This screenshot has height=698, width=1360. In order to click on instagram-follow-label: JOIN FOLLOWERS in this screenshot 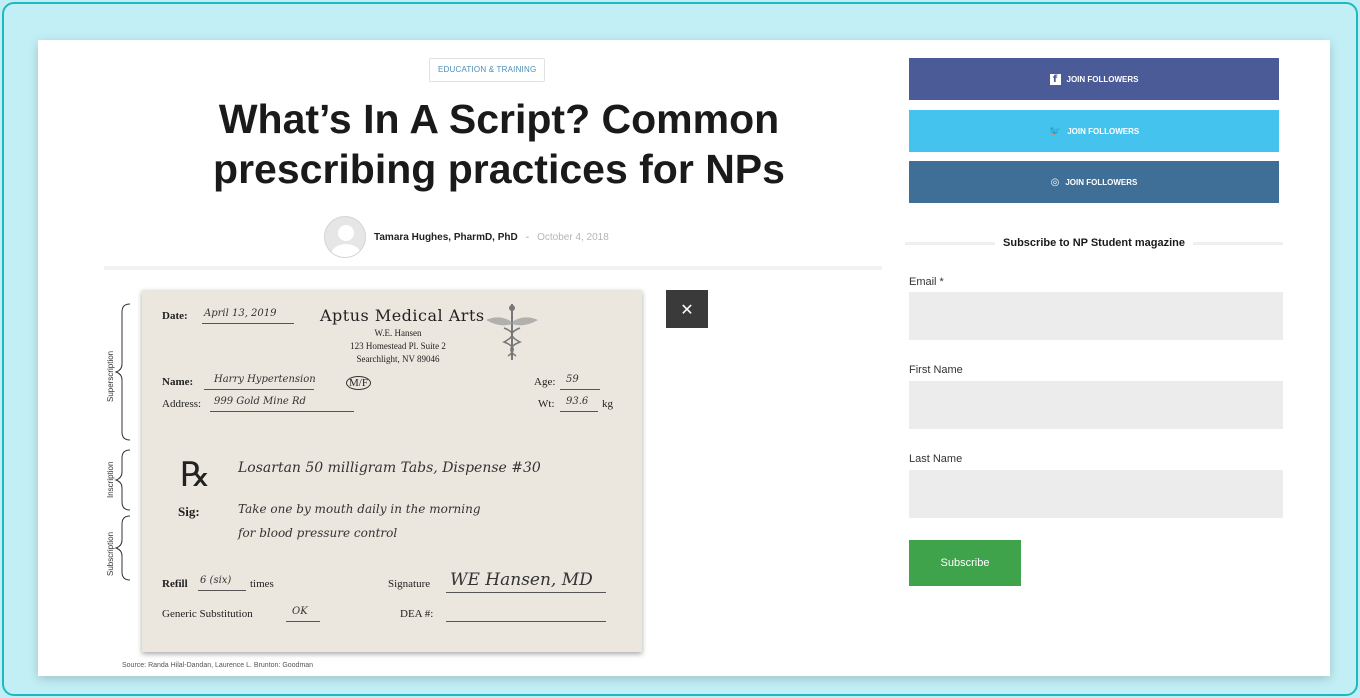, I will do `click(1101, 182)`.